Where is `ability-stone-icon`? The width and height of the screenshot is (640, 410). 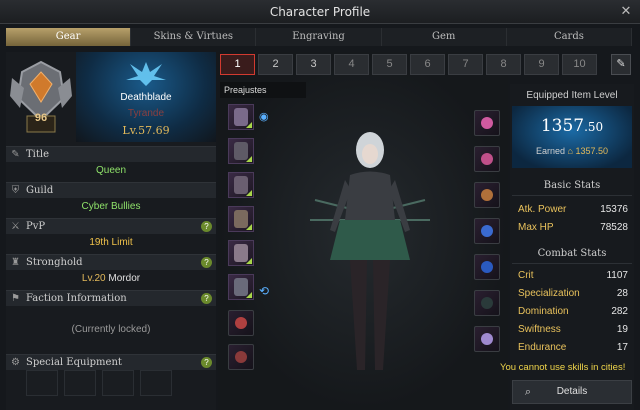
ability-stone-icon is located at coordinates (487, 303).